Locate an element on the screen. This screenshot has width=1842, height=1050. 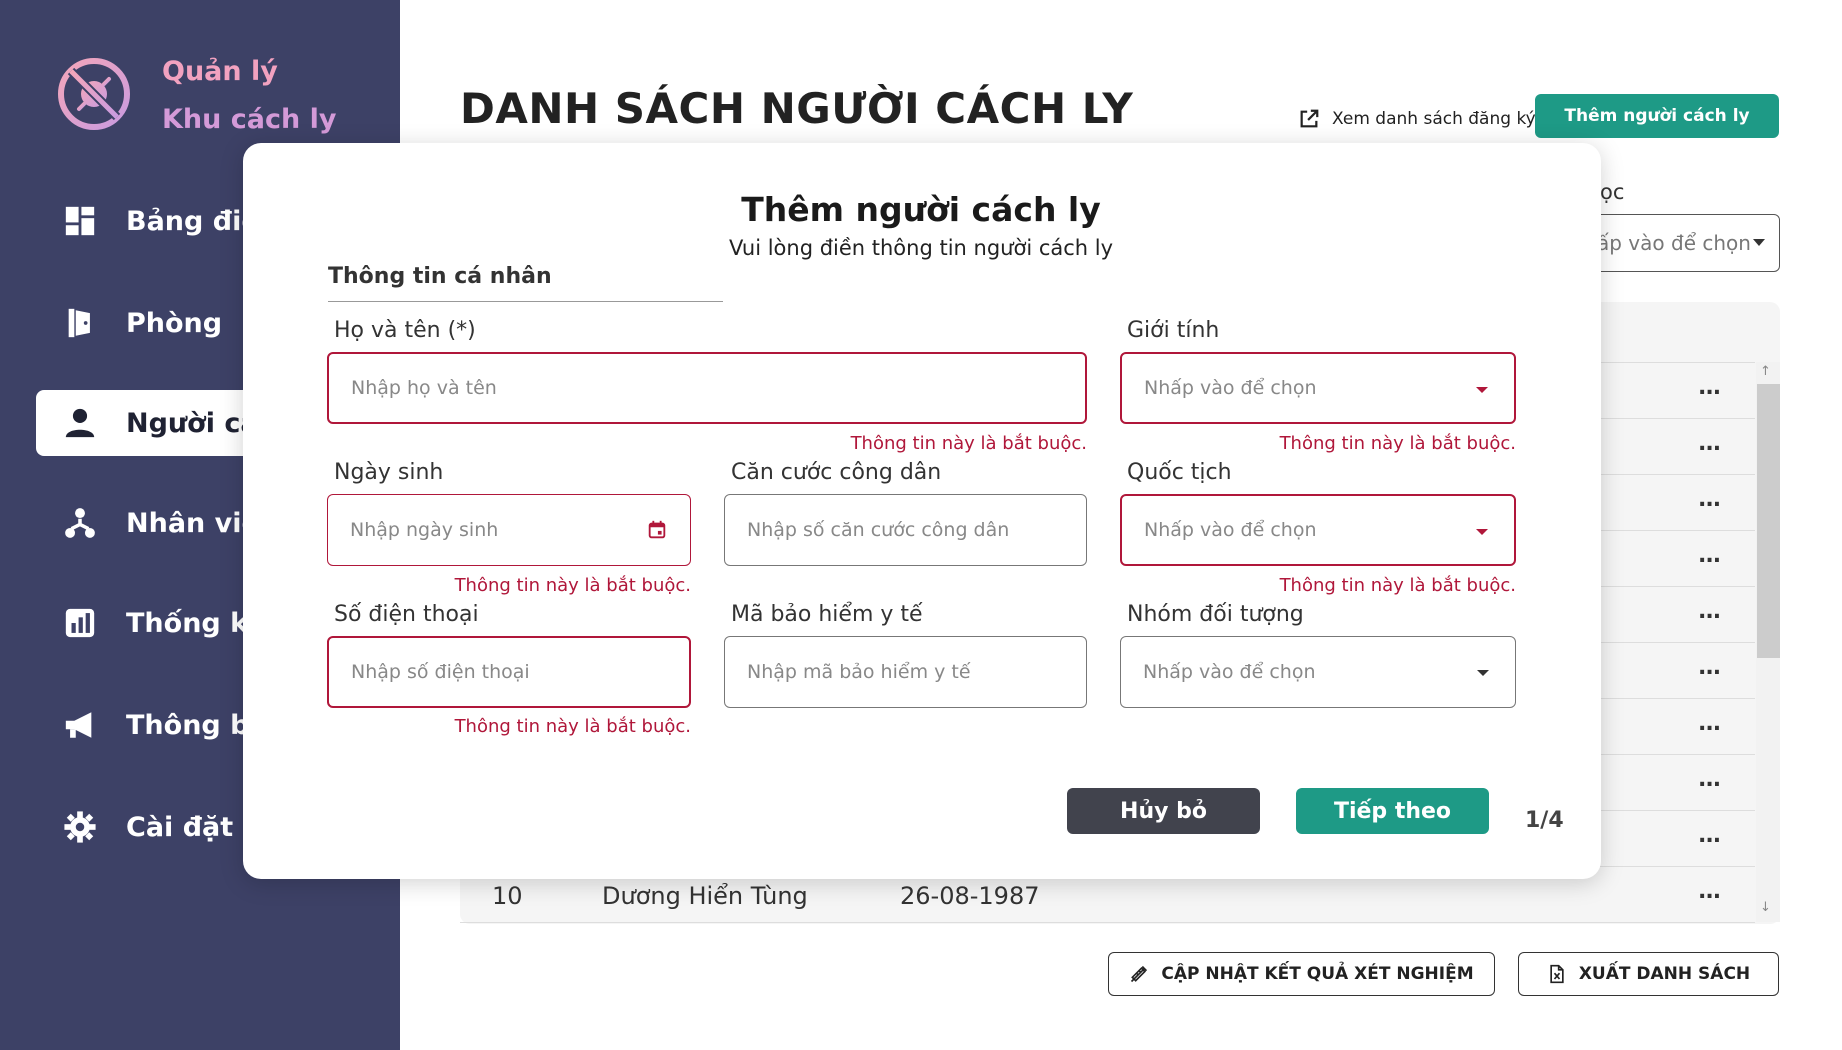
tab-personal-info: Thông tin cá nhân is located at coordinates (525, 283).